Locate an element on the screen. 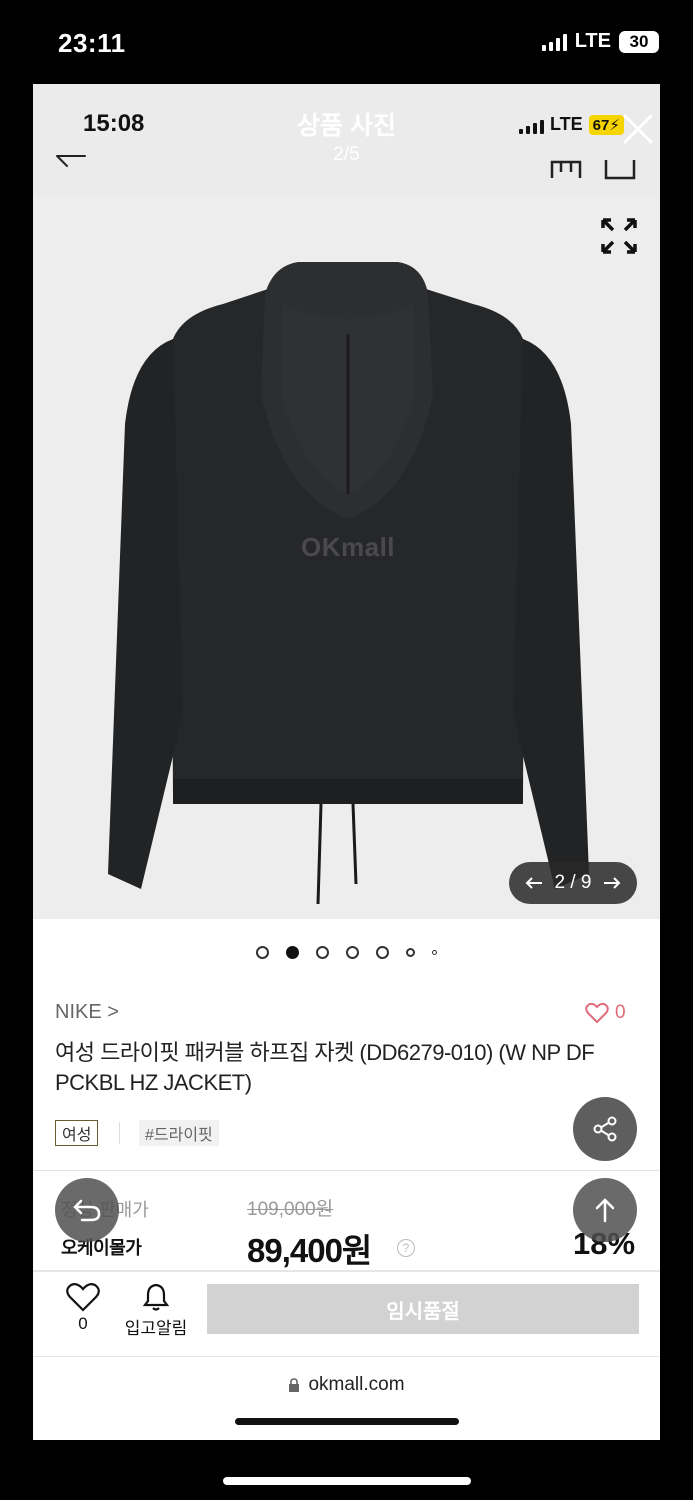 The image size is (693, 1500). back-arrow-icon is located at coordinates (71, 163).